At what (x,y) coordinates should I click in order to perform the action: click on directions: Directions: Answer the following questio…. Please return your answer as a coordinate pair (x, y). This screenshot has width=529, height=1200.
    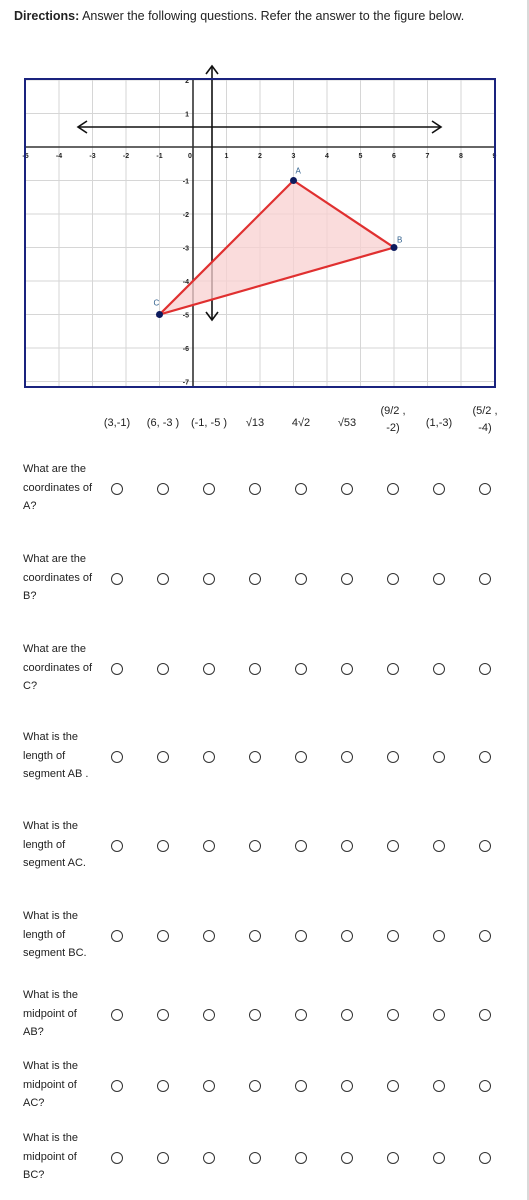
    Looking at the image, I should click on (249, 16).